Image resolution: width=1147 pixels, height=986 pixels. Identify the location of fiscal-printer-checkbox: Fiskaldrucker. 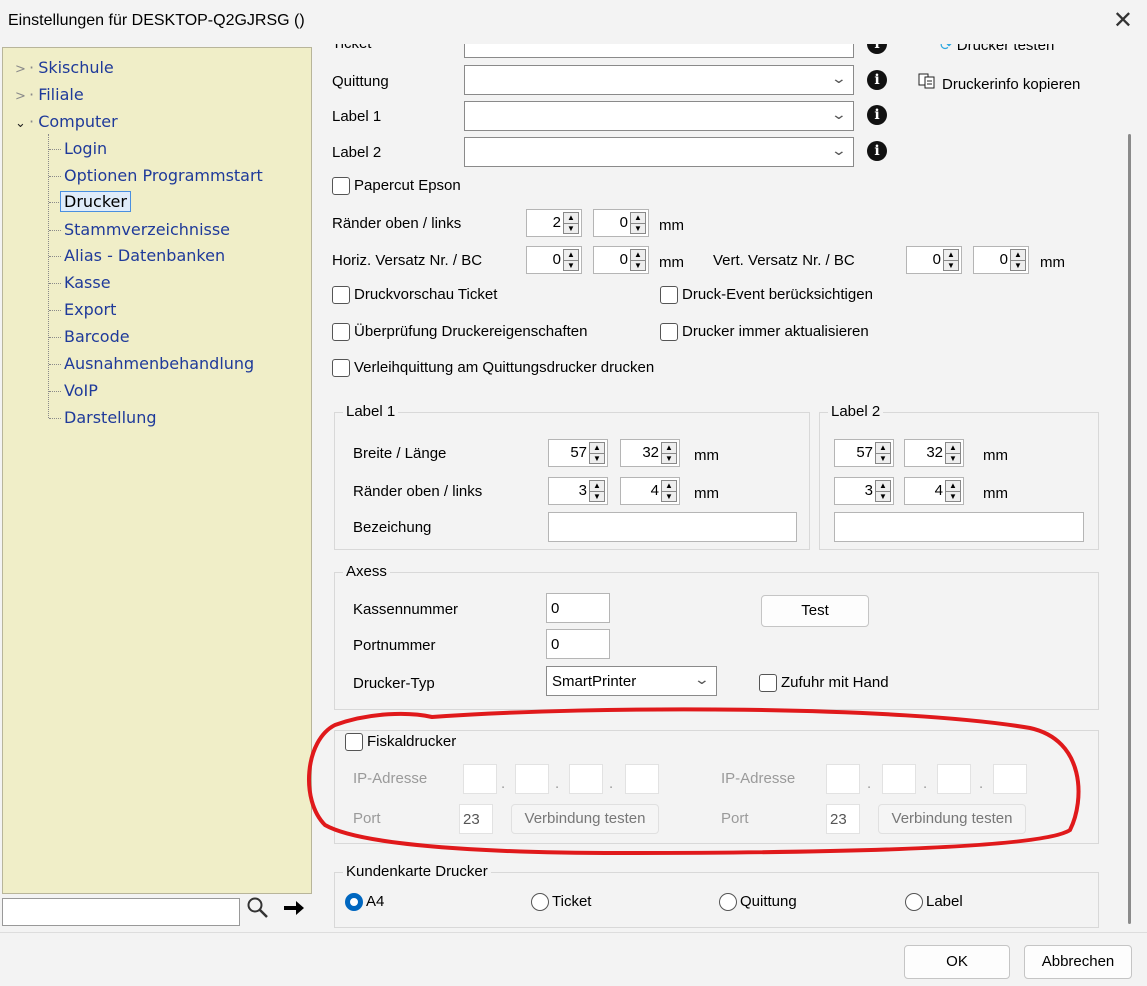
(401, 742).